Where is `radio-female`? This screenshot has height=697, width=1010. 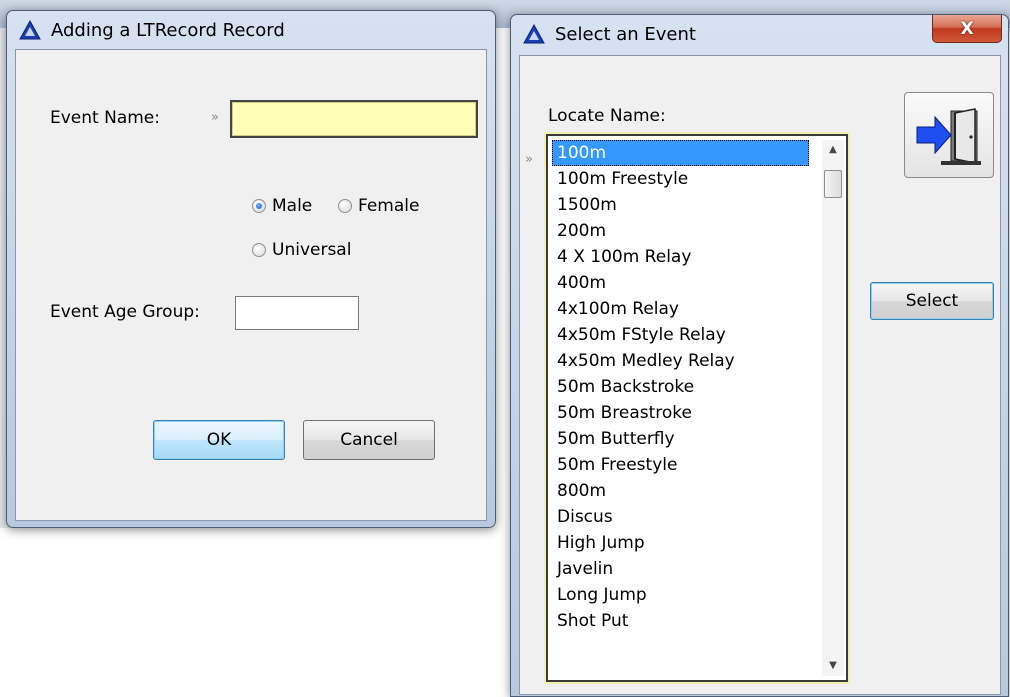
radio-female is located at coordinates (345, 206).